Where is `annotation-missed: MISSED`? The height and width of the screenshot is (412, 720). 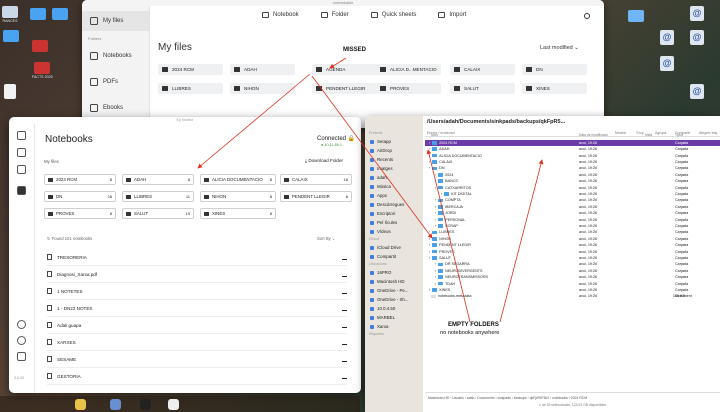
annotation-missed: MISSED is located at coordinates (355, 50).